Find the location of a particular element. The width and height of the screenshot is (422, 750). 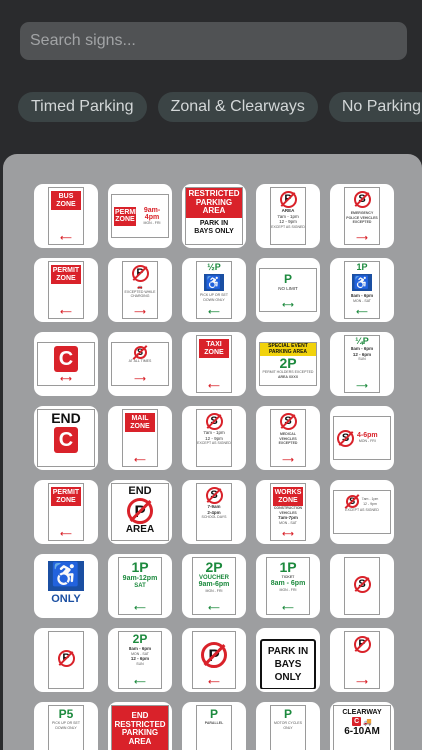

no-stopping-emergency-sign: S EMERGENCY POLICE VEHICLES EXCEPTED ⟶ is located at coordinates (362, 216).